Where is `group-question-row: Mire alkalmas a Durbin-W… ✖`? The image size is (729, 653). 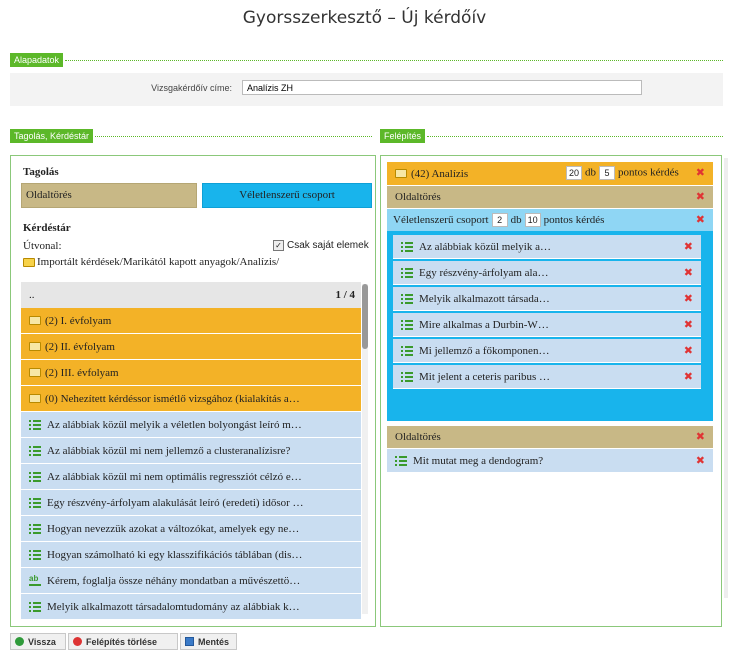
group-question-row: Mire alkalmas a Durbin-W… ✖ is located at coordinates (547, 325).